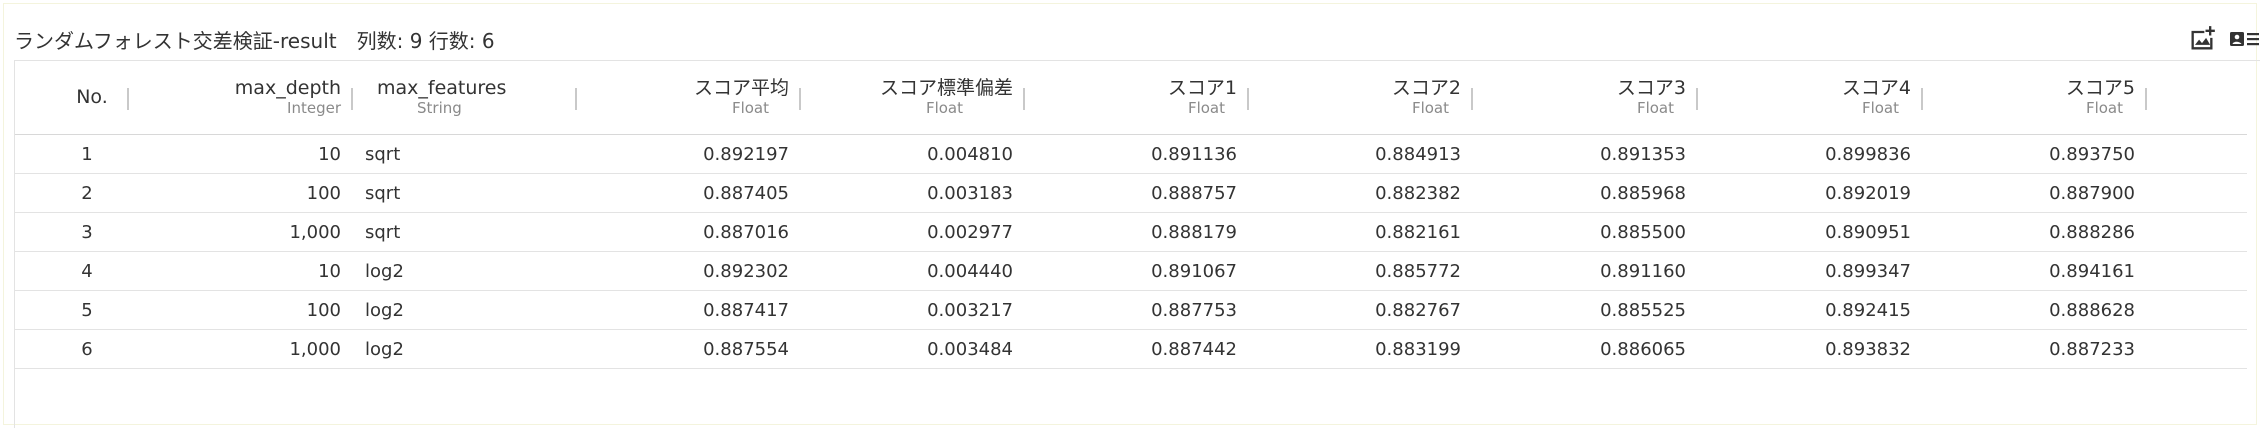 The width and height of the screenshot is (2260, 428). I want to click on add-image-button, so click(2202, 39).